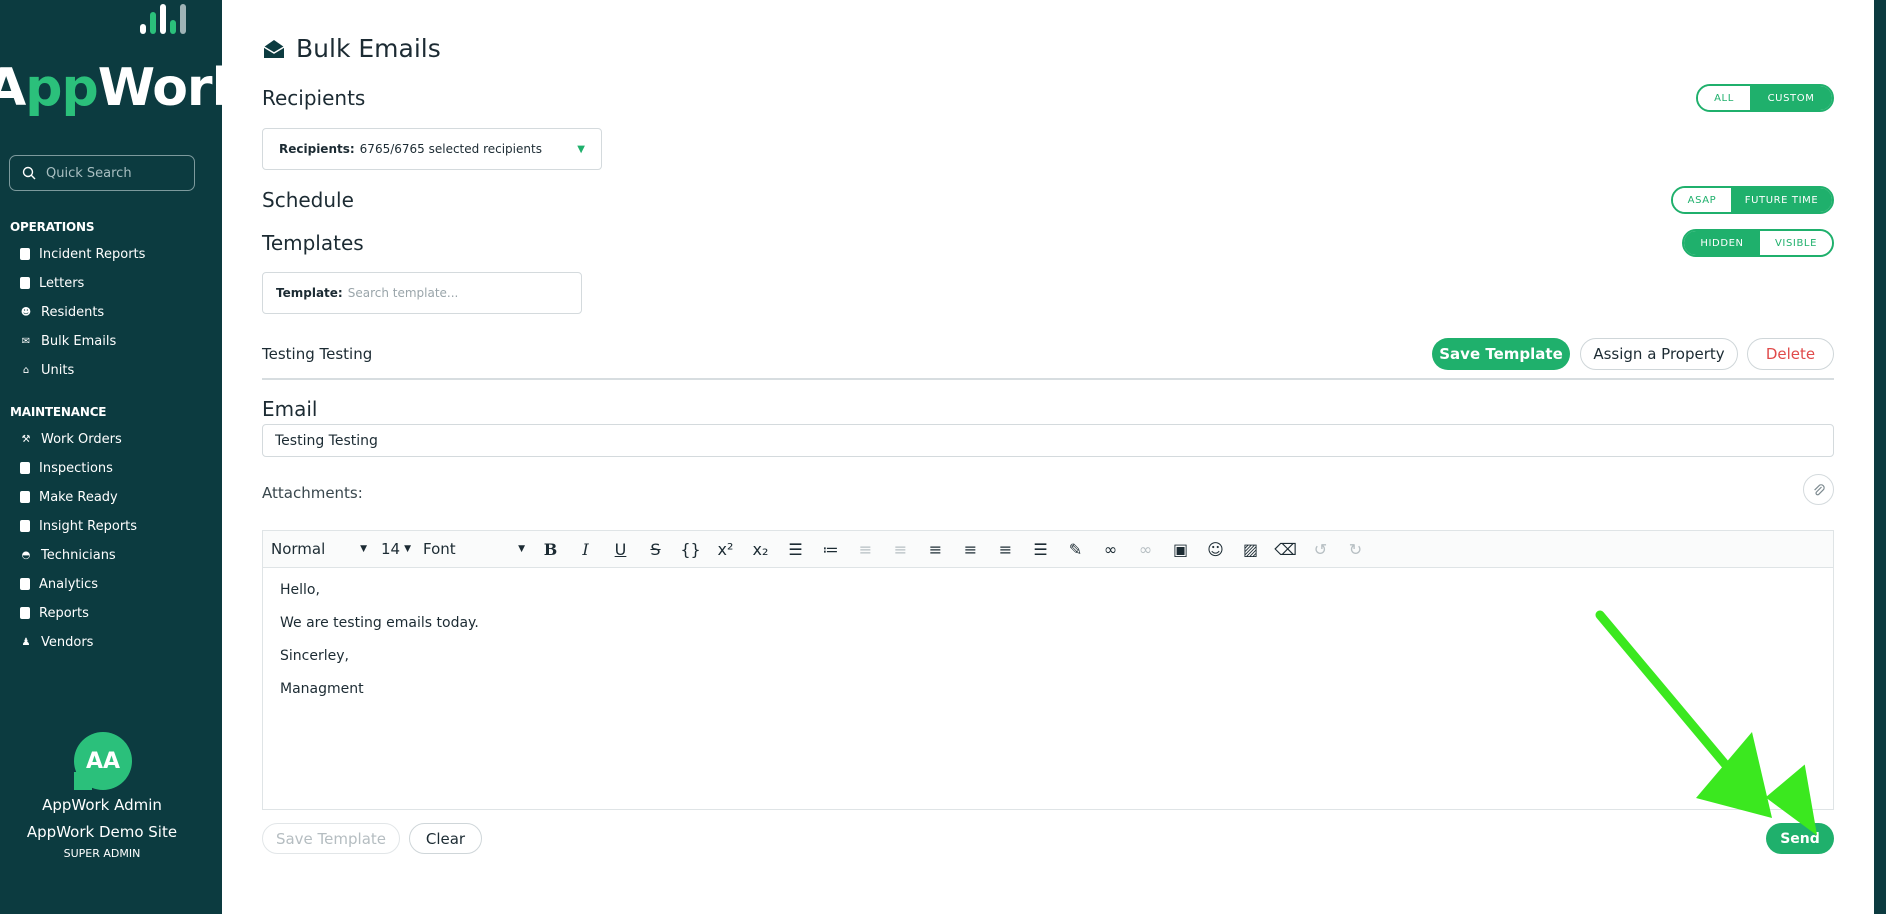 This screenshot has height=914, width=1886. Describe the element at coordinates (102, 853) in the screenshot. I see `user-role: SUPER ADMIN` at that location.